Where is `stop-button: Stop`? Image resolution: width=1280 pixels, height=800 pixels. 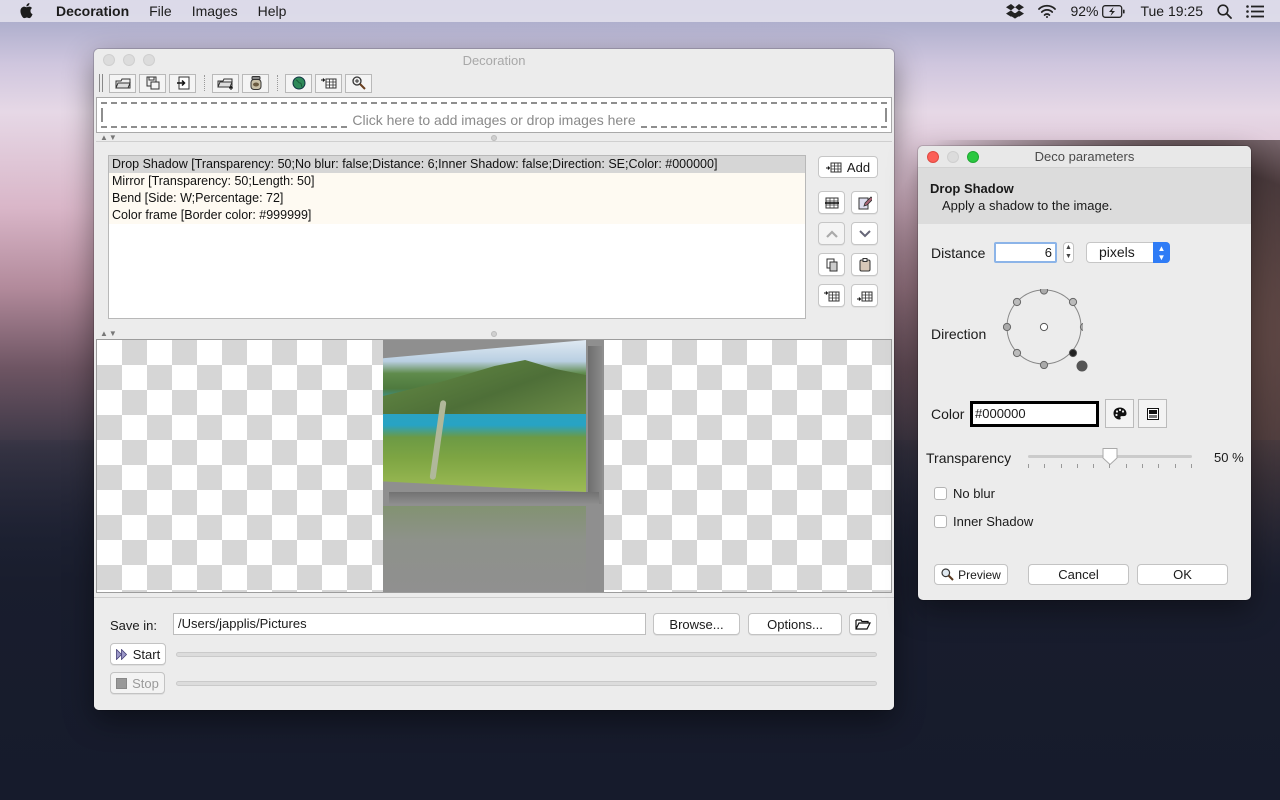 stop-button: Stop is located at coordinates (137, 683).